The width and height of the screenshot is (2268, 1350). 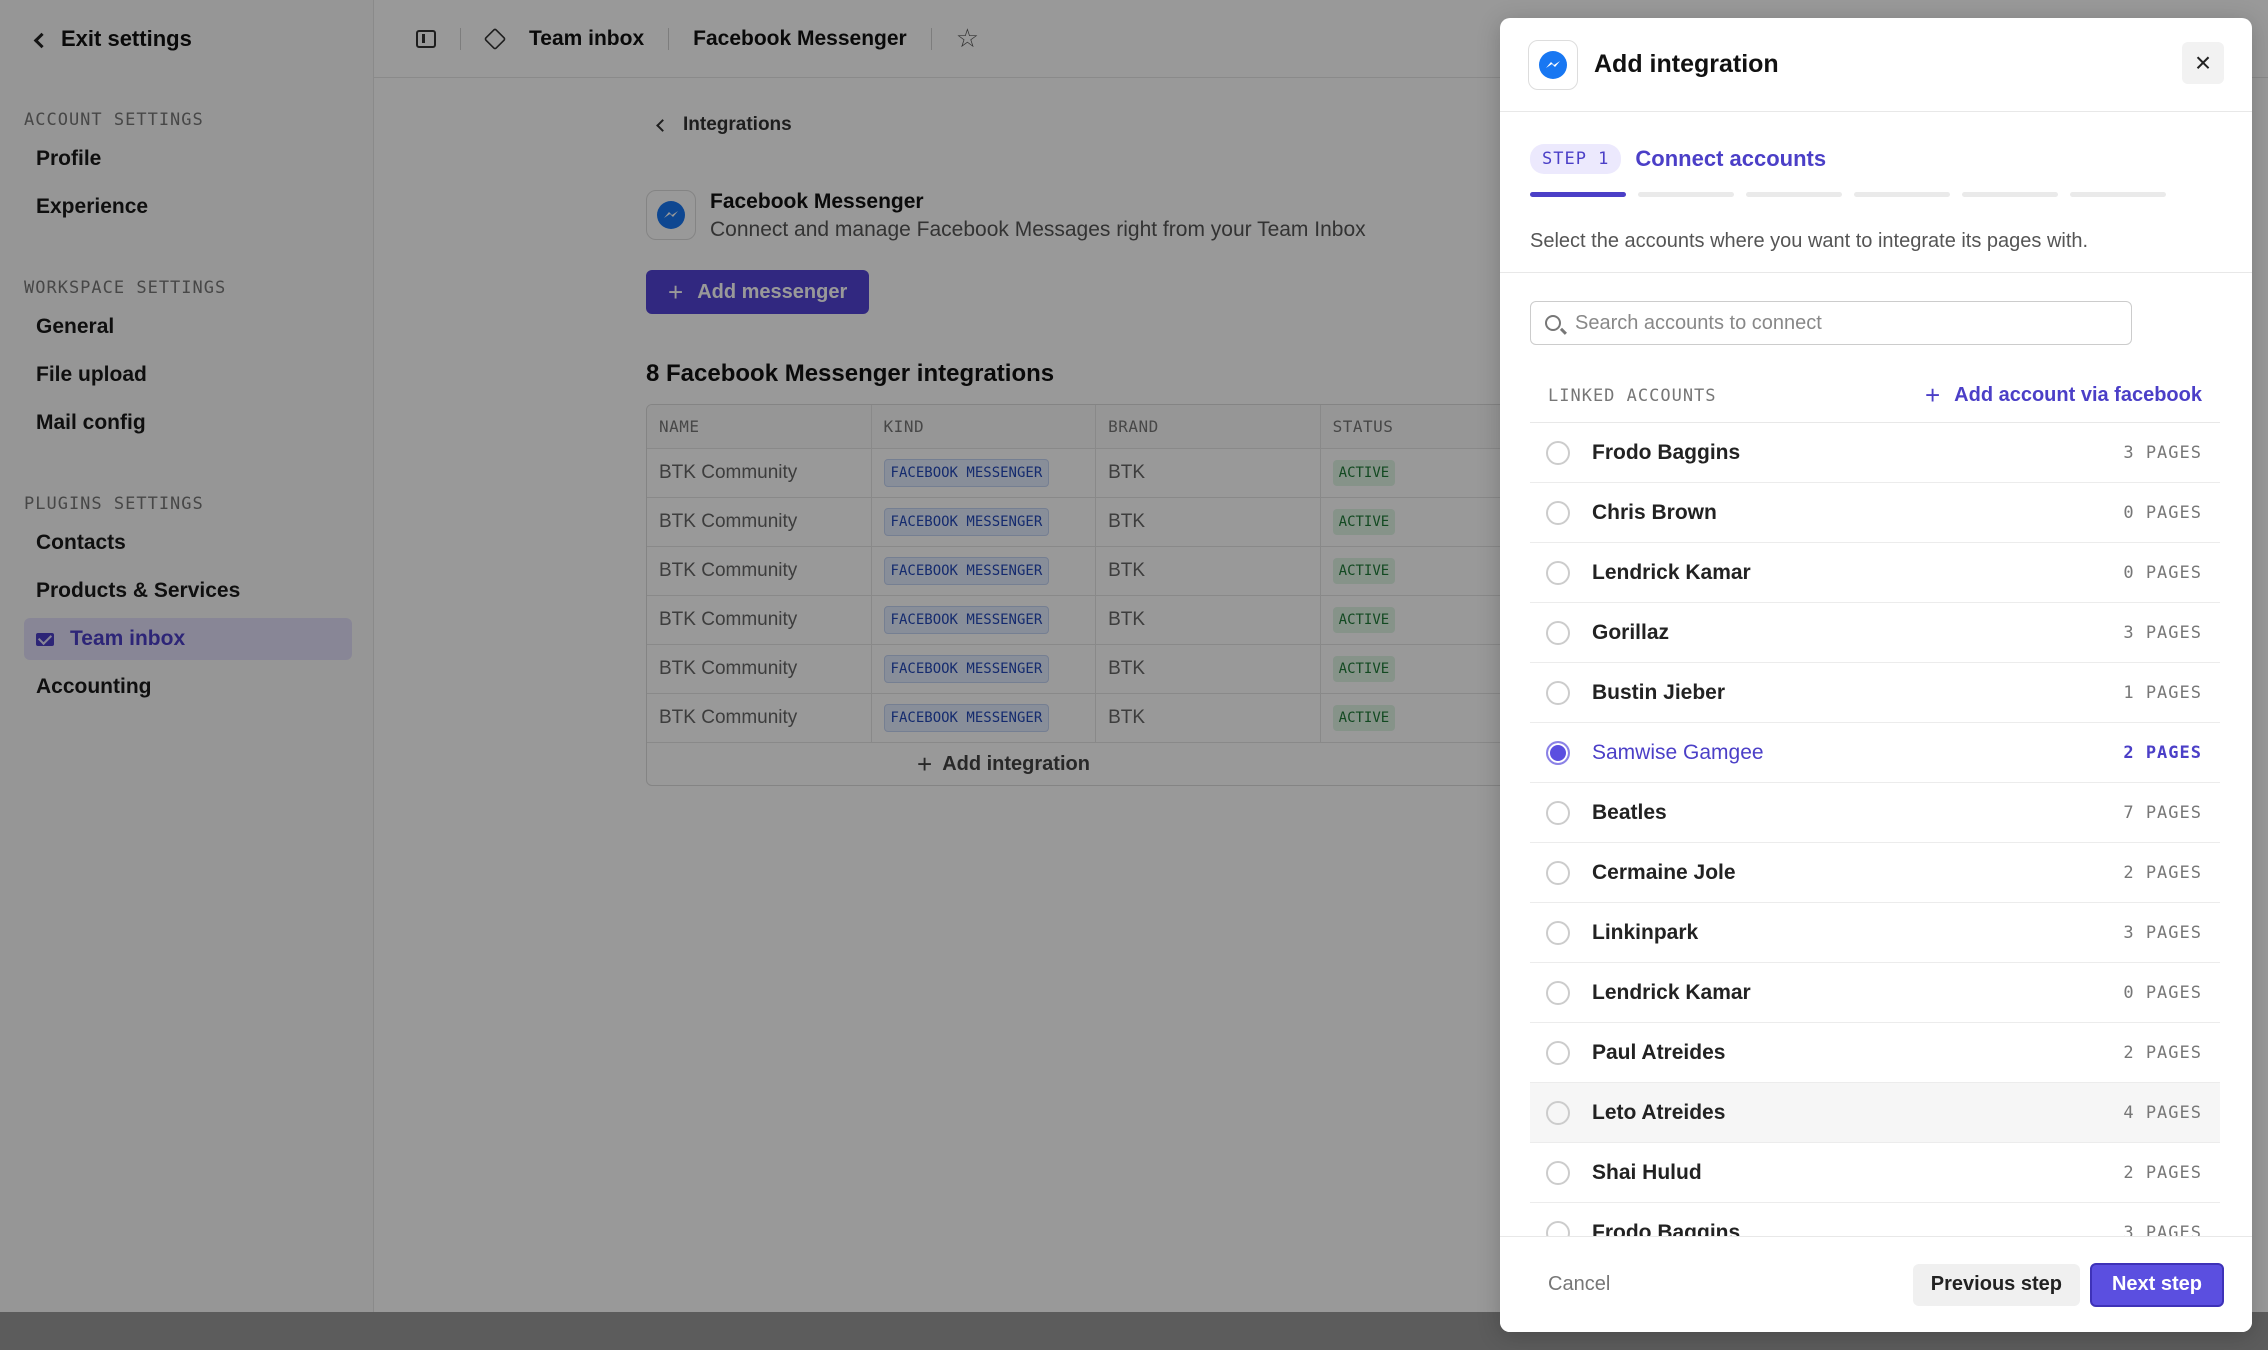 What do you see at coordinates (1875, 693) in the screenshot?
I see `account-row: Bustin Jieber 1 PAGES` at bounding box center [1875, 693].